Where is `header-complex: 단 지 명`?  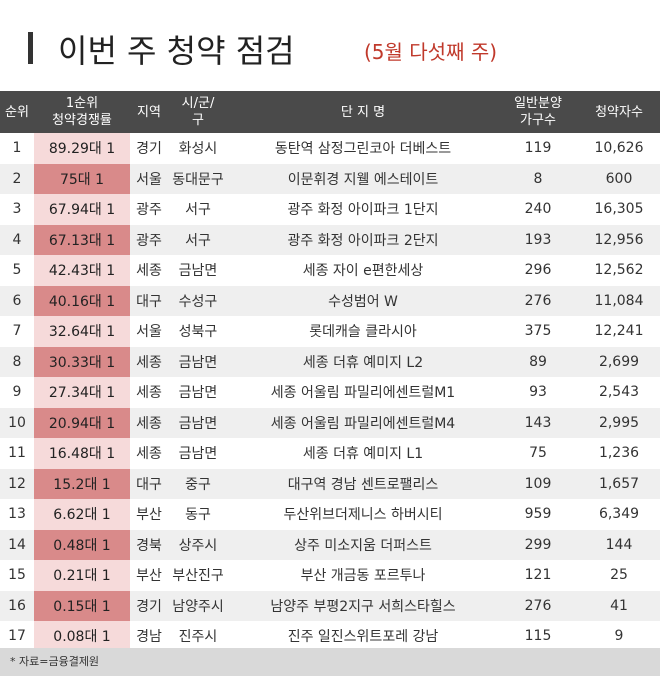 header-complex: 단 지 명 is located at coordinates (363, 112).